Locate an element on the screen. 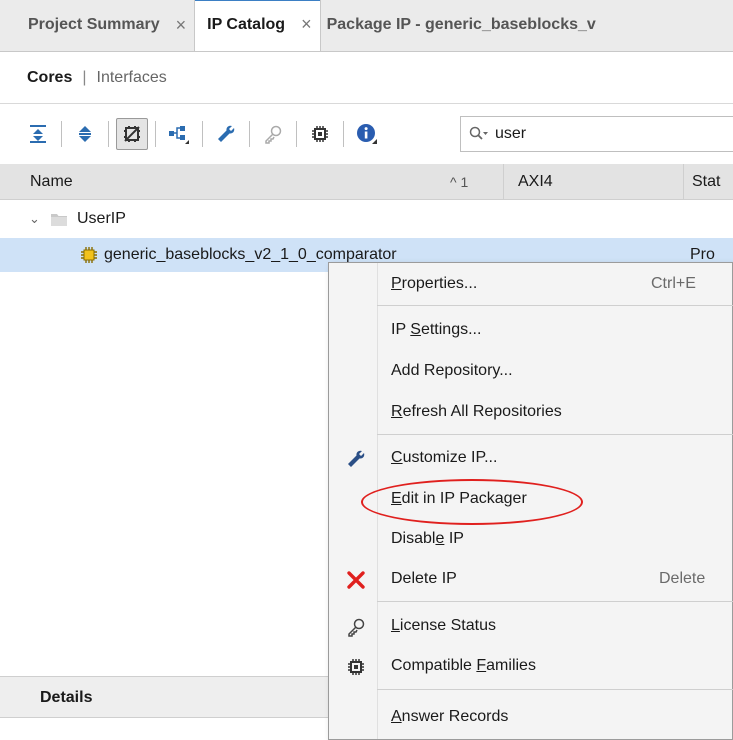  menu-item-license-status: License Status is located at coordinates (531, 626).